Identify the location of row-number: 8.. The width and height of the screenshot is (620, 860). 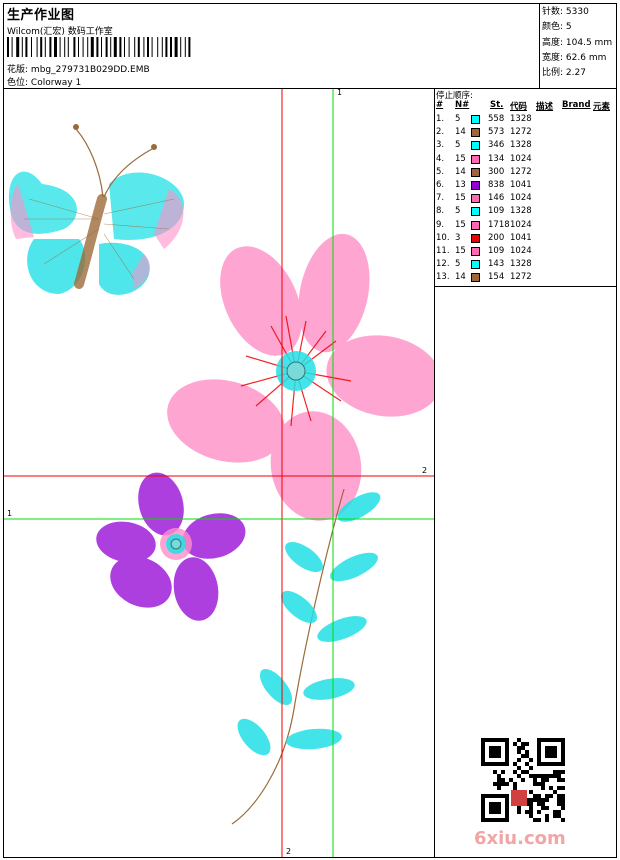
(440, 211).